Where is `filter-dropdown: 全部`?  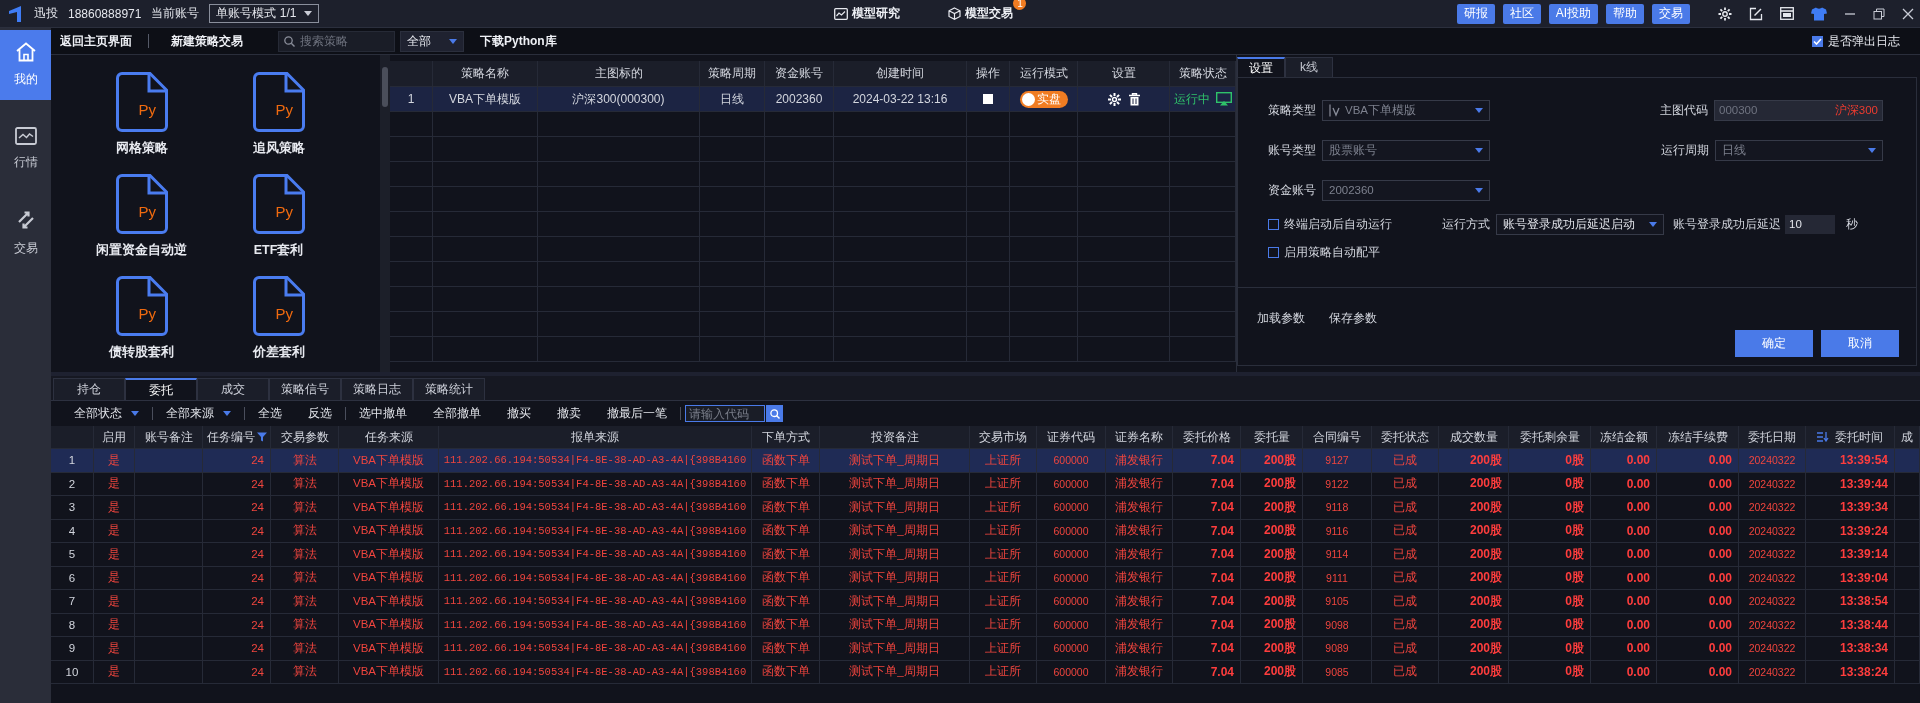
filter-dropdown: 全部 is located at coordinates (432, 41).